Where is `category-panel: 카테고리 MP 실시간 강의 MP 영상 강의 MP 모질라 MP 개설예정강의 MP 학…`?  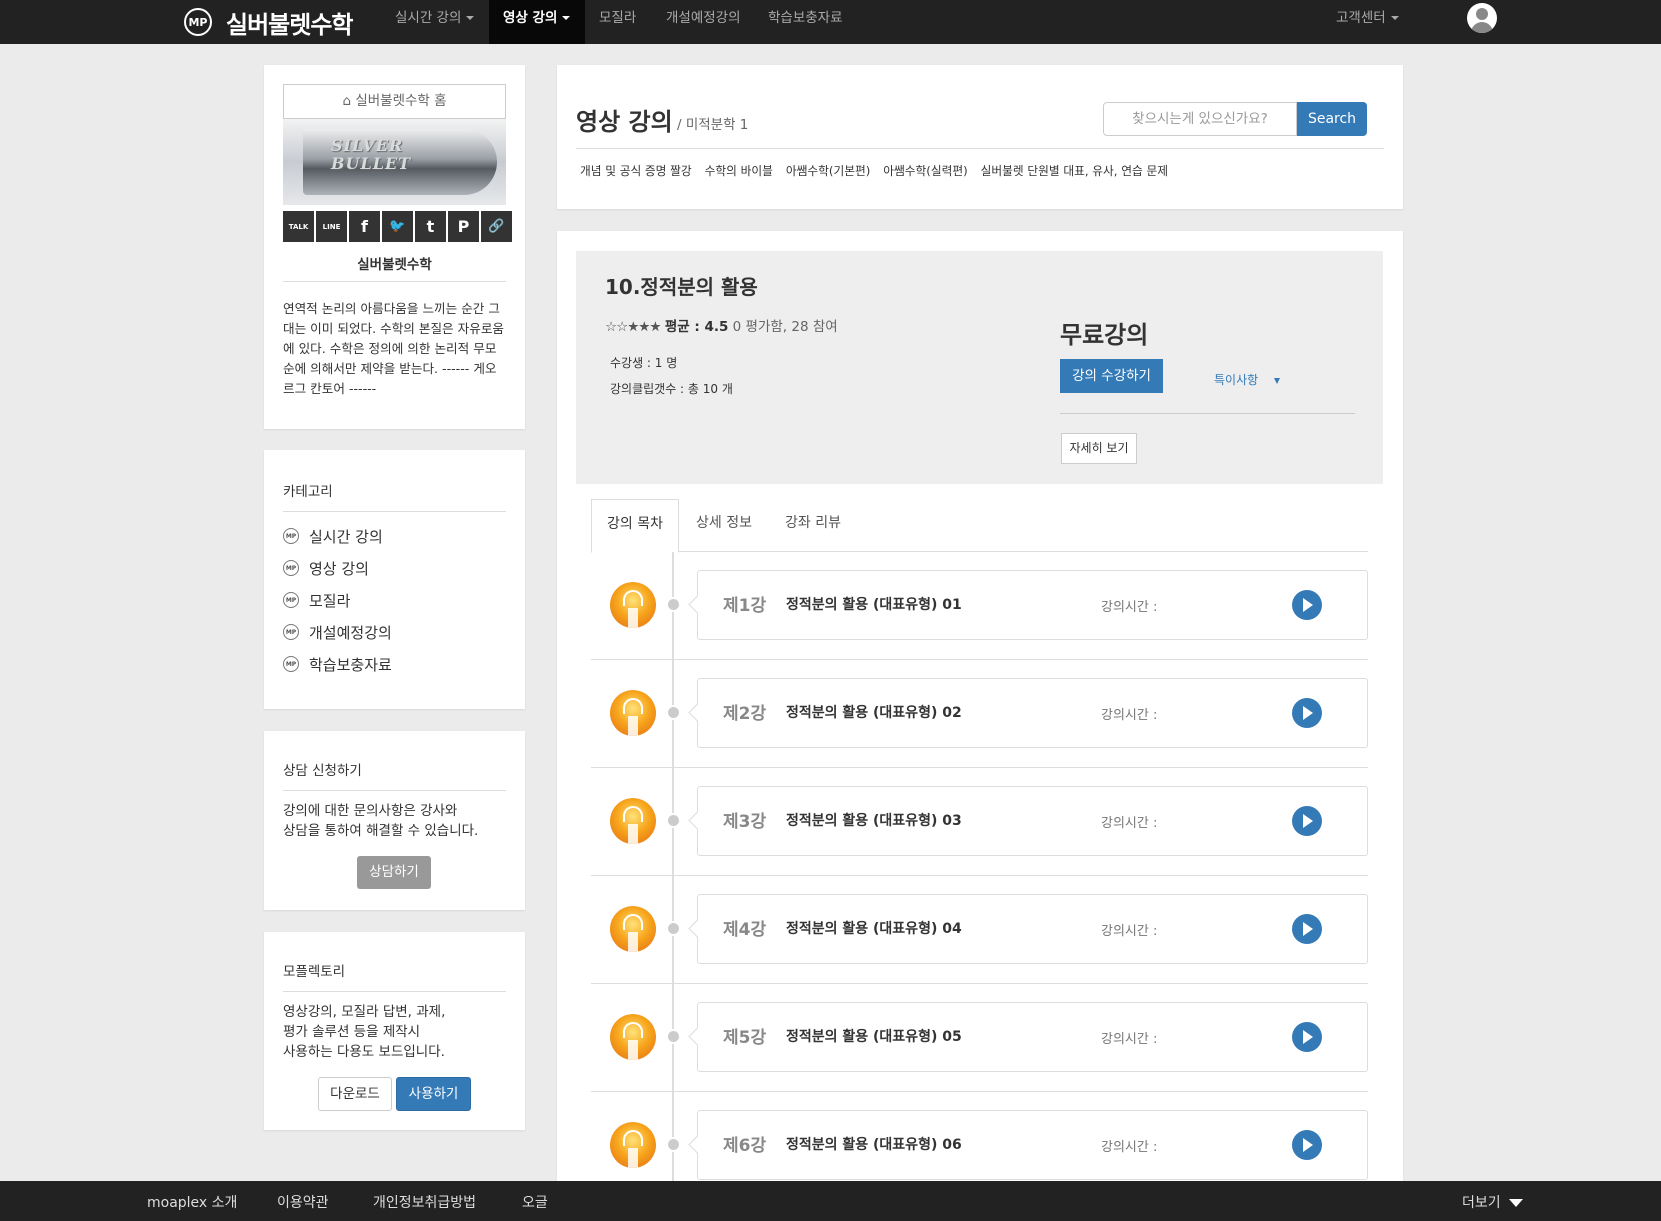 category-panel: 카테고리 MP 실시간 강의 MP 영상 강의 MP 모질라 MP 개설예정강의 MP 학… is located at coordinates (394, 579).